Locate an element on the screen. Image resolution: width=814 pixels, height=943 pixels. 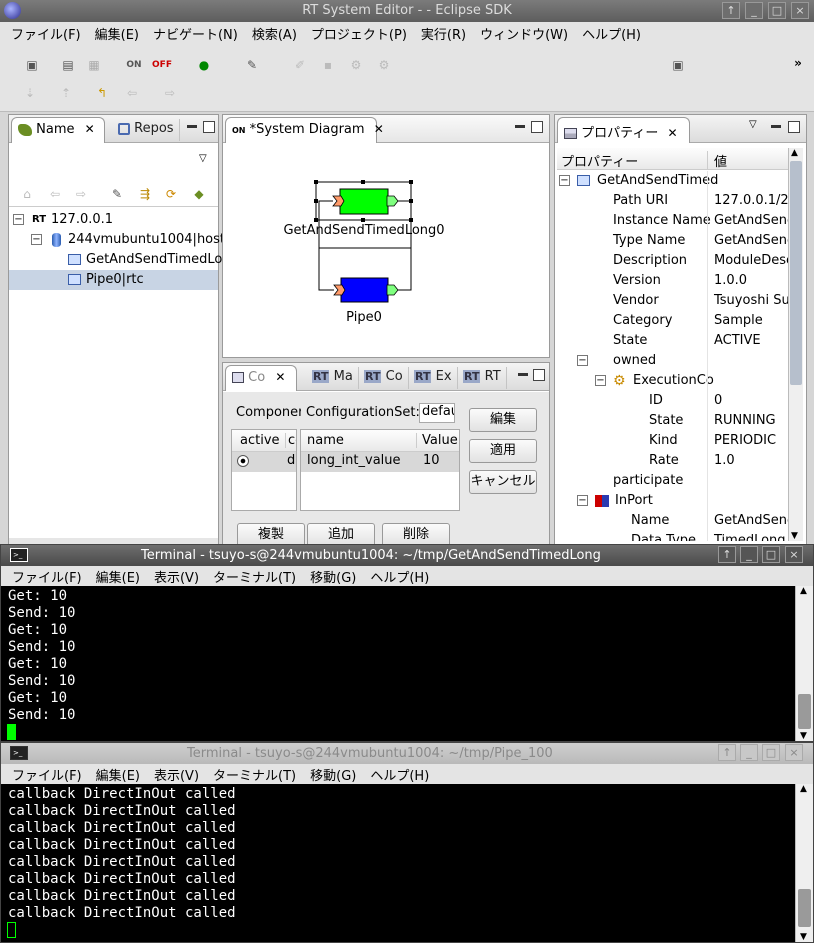
prev-annotation-icon: ⇡ is located at coordinates (66, 93).